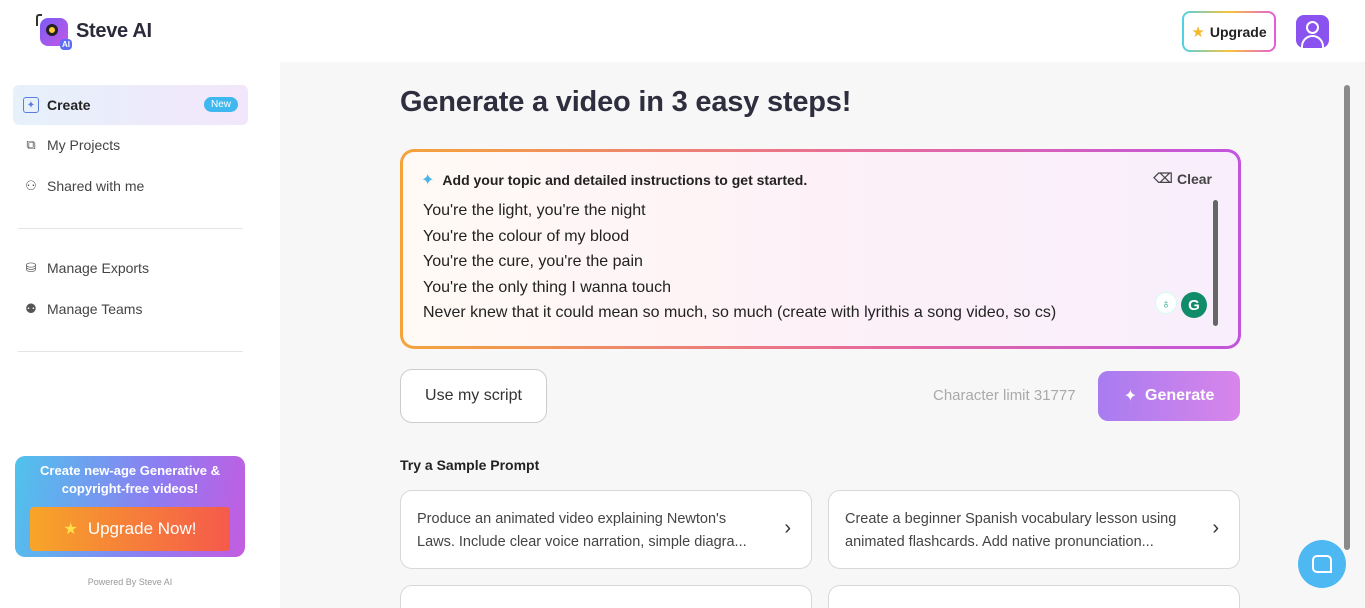 This screenshot has height=608, width=1365. What do you see at coordinates (1194, 178) in the screenshot?
I see `clear-label: Clear` at bounding box center [1194, 178].